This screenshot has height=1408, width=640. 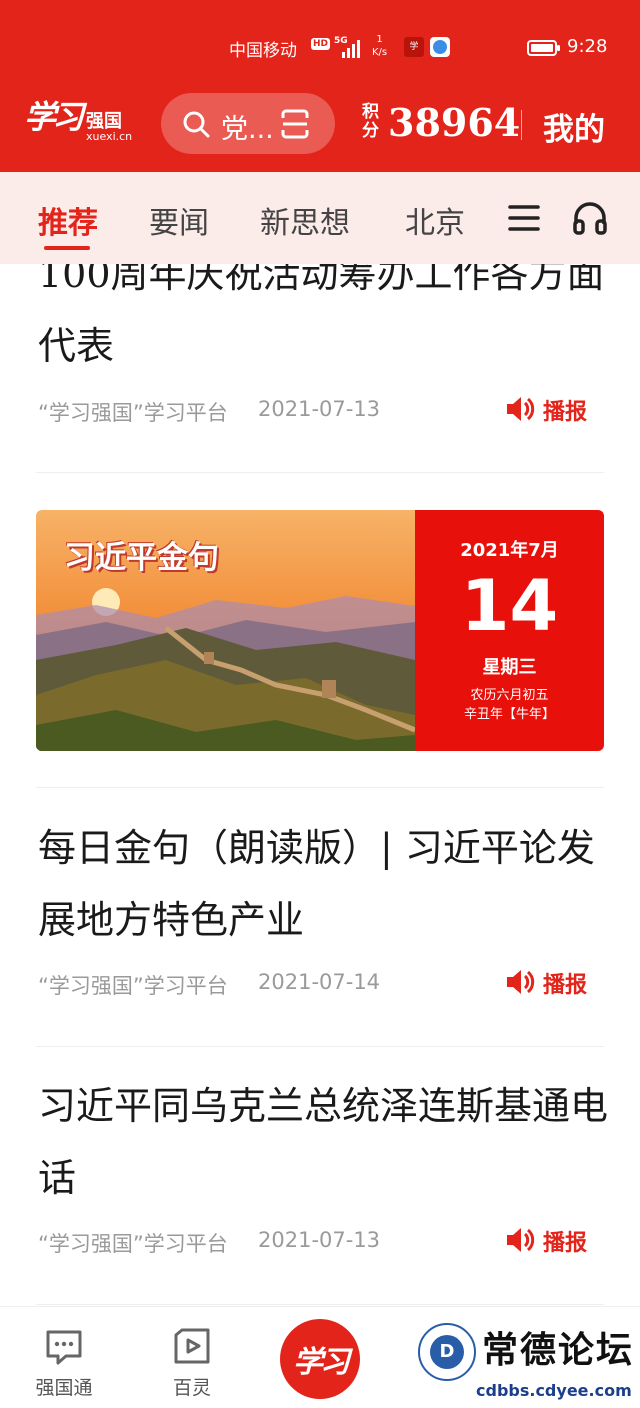 I want to click on bottom-nav: 强国通 百灵 学习 D 常德论坛 cdbbs.cdyee.com, so click(x=320, y=1357).